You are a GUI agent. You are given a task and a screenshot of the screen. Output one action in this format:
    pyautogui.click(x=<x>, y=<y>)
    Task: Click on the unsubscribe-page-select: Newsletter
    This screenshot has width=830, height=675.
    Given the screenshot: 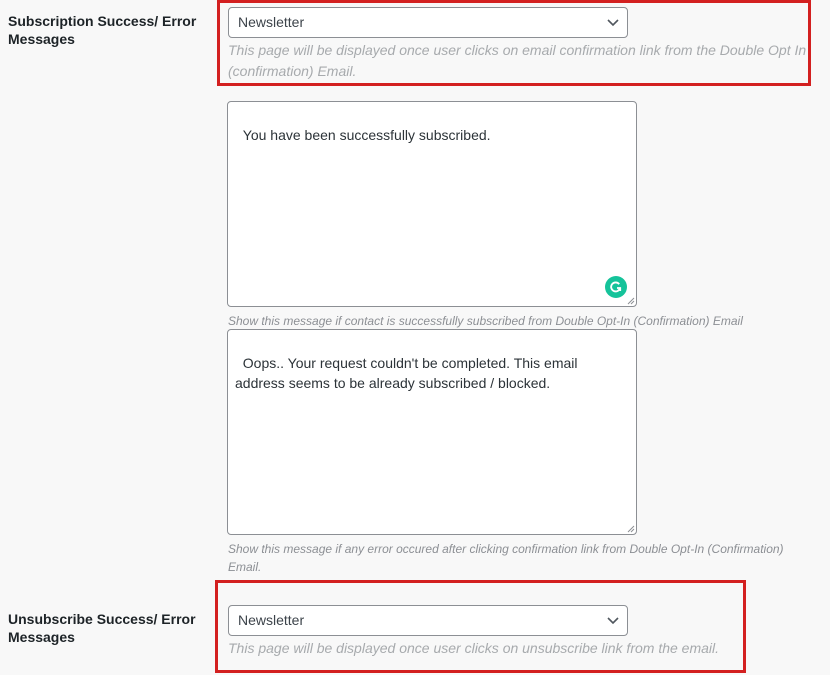 What is the action you would take?
    pyautogui.click(x=428, y=620)
    